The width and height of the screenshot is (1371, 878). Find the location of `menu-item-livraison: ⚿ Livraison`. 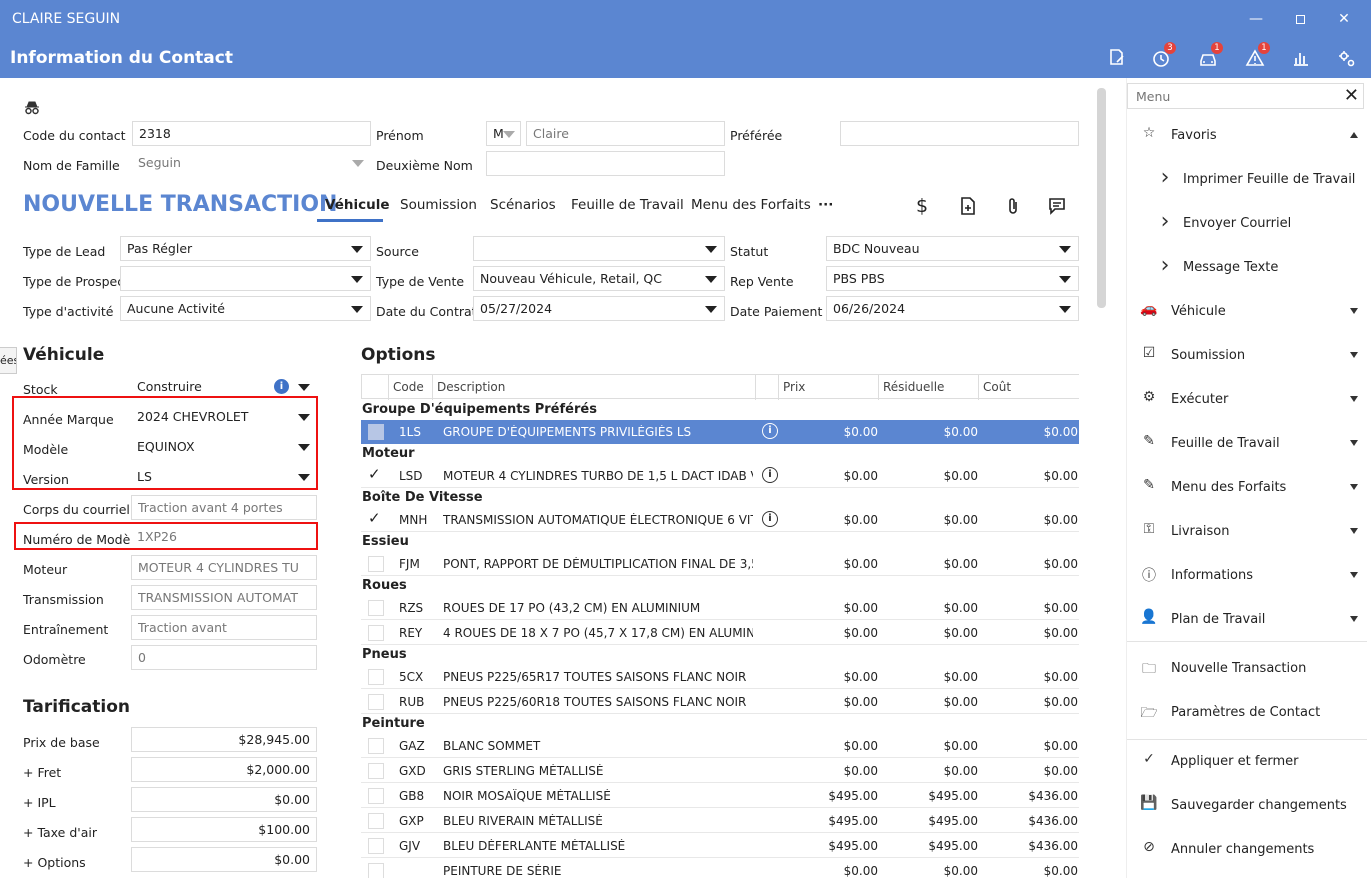

menu-item-livraison: ⚿ Livraison is located at coordinates (1249, 532).